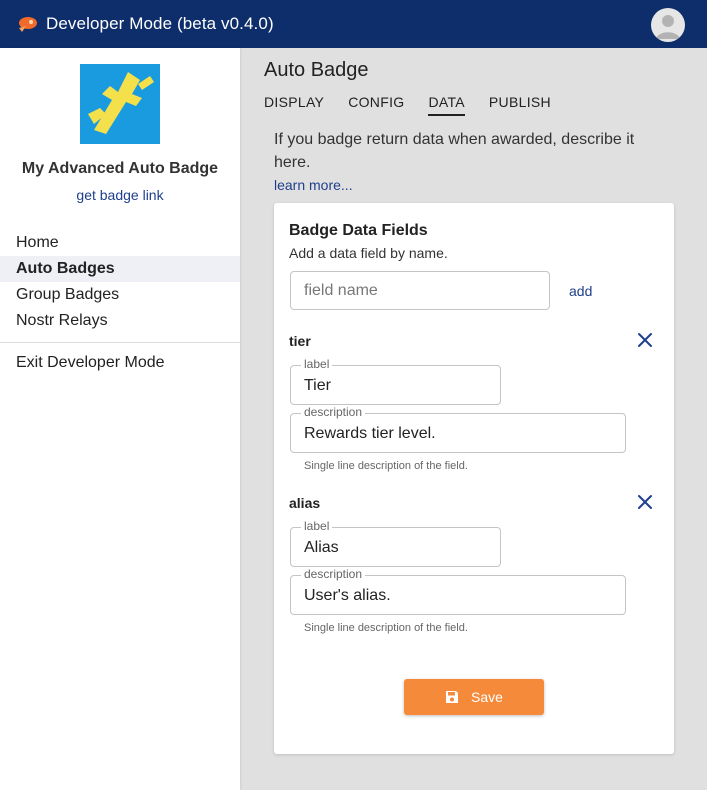 This screenshot has height=790, width=707. I want to click on app-title: Developer Mode (beta v0.4.0), so click(160, 23).